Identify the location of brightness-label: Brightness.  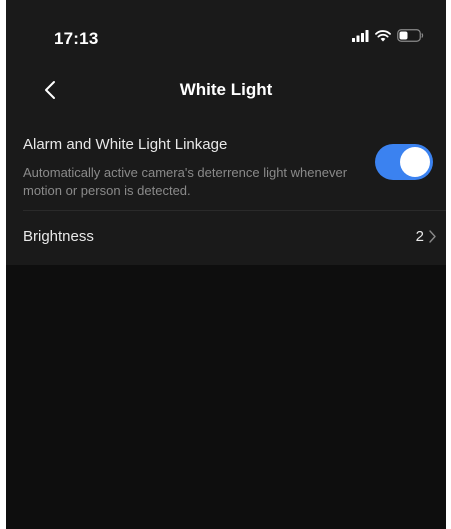
(58, 236).